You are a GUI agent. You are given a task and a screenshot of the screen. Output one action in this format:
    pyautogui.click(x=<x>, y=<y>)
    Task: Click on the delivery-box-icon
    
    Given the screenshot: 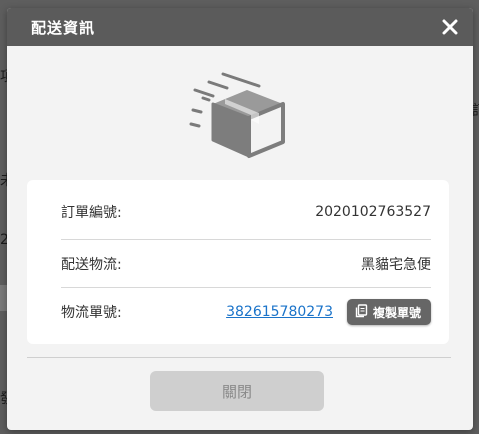 What is the action you would take?
    pyautogui.click(x=237, y=116)
    